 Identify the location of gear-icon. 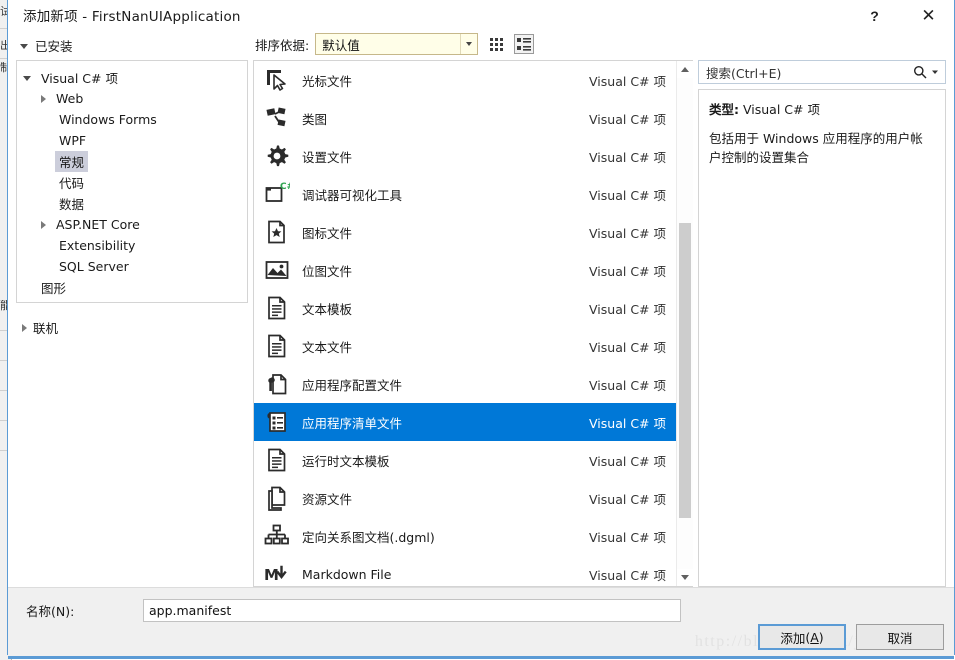
(278, 156).